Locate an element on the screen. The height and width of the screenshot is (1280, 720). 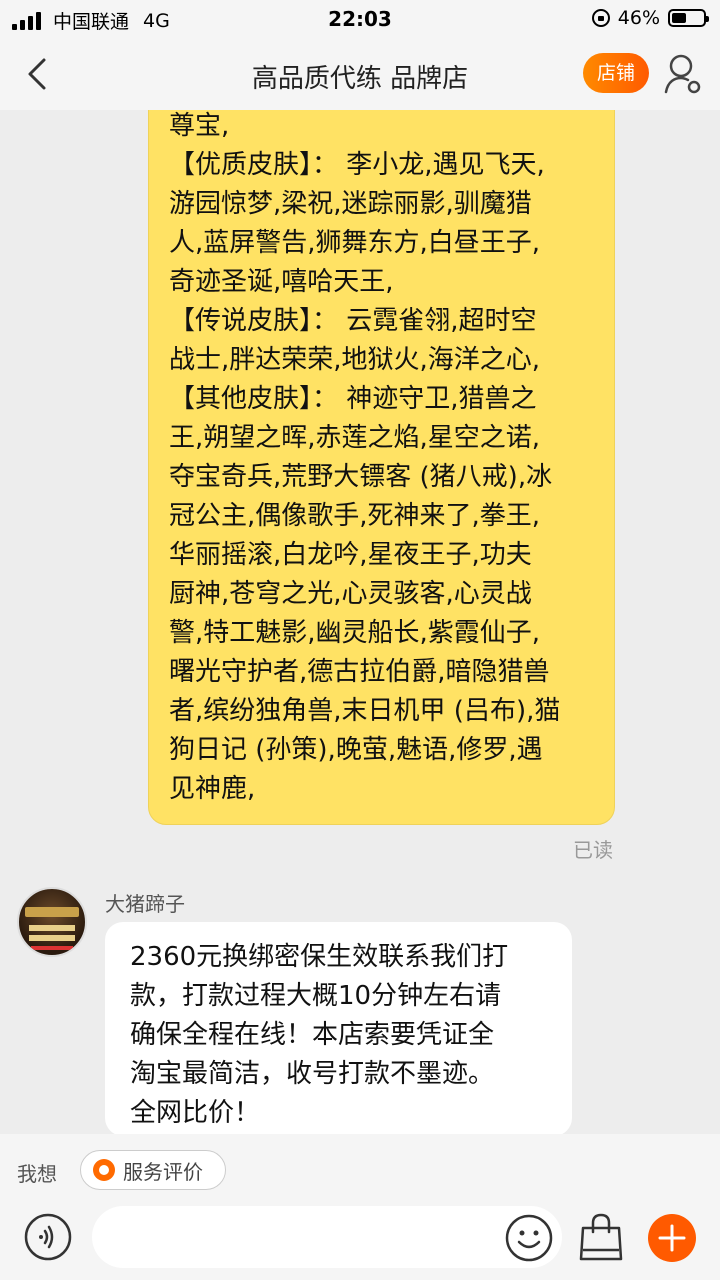
outgoing-line: 者,缤纷独角兽,末日机甲 (吕布),猫 is located at coordinates (365, 711).